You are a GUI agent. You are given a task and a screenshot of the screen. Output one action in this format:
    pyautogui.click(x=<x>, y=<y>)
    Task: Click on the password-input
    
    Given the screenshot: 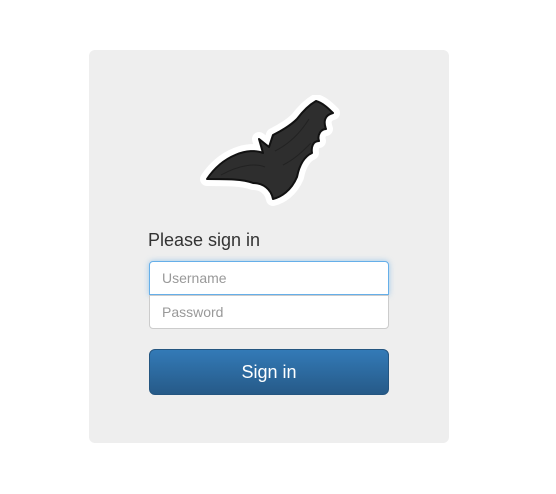 What is the action you would take?
    pyautogui.click(x=269, y=312)
    